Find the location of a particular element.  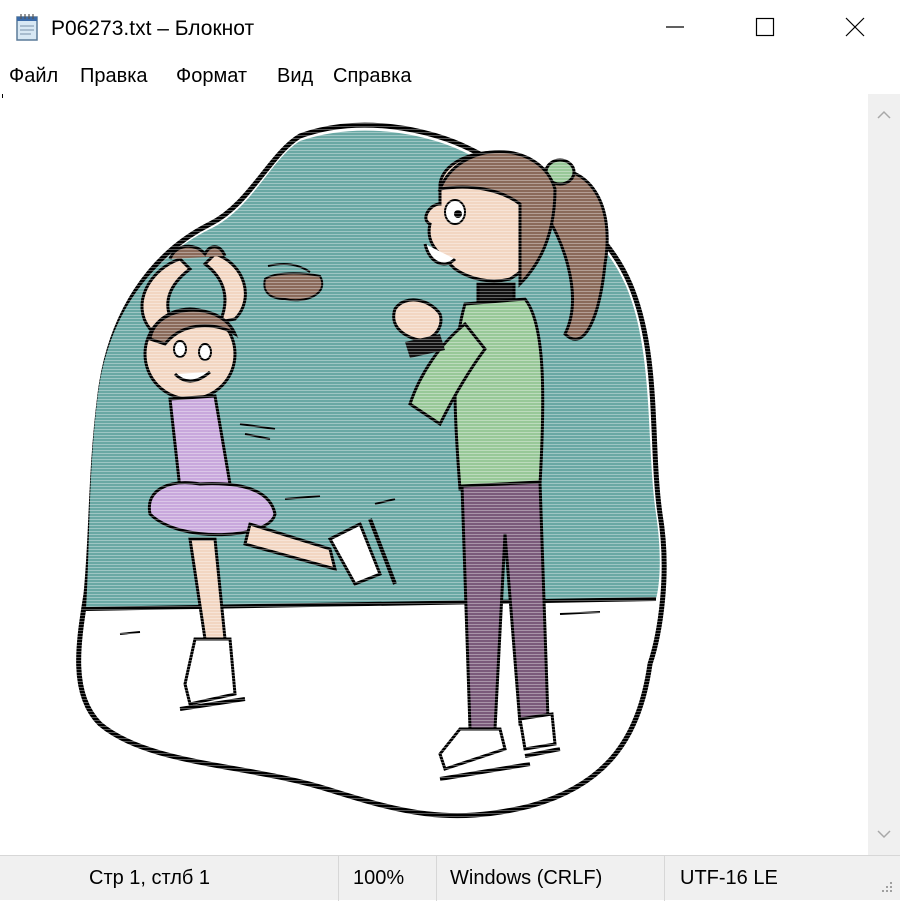

close-button is located at coordinates (855, 29).